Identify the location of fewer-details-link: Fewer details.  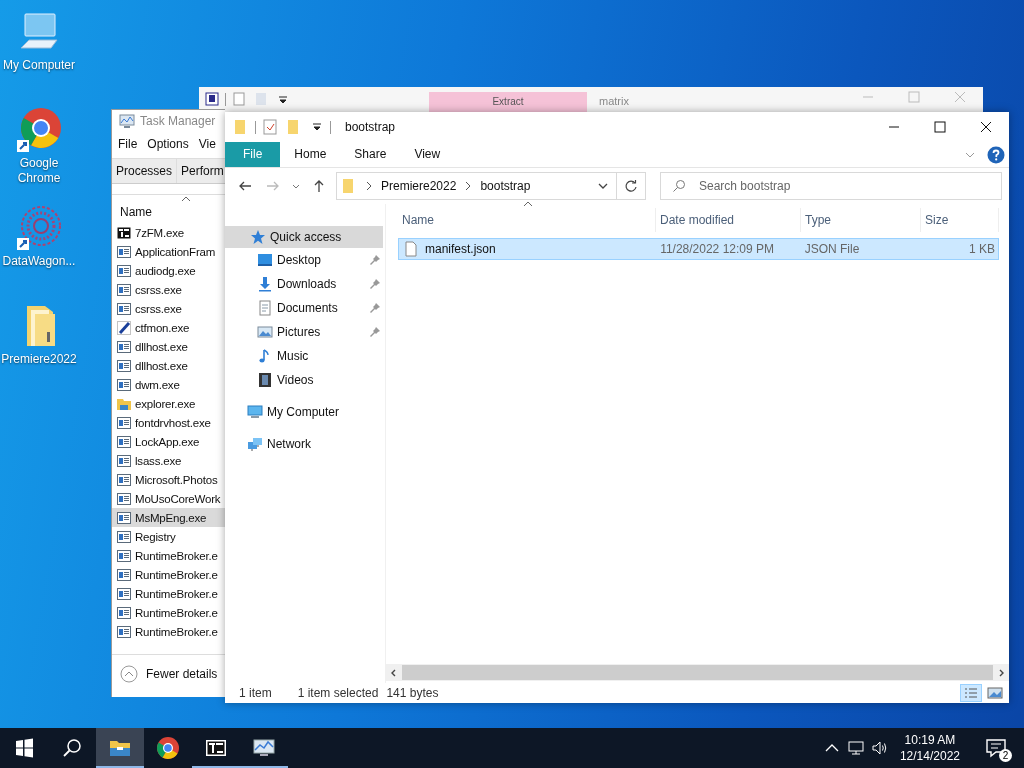
(182, 674).